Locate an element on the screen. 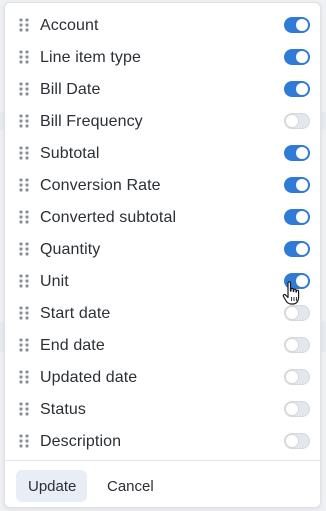 The height and width of the screenshot is (511, 326). panel-footer: Update Cancel is located at coordinates (162, 485).